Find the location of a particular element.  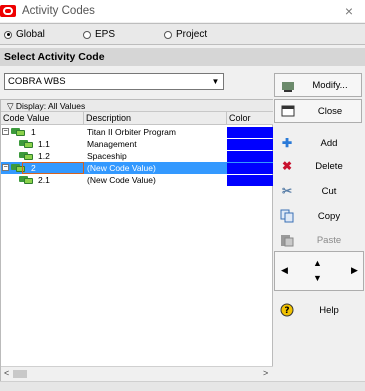

move-down-button: ▼ is located at coordinates (317, 278).